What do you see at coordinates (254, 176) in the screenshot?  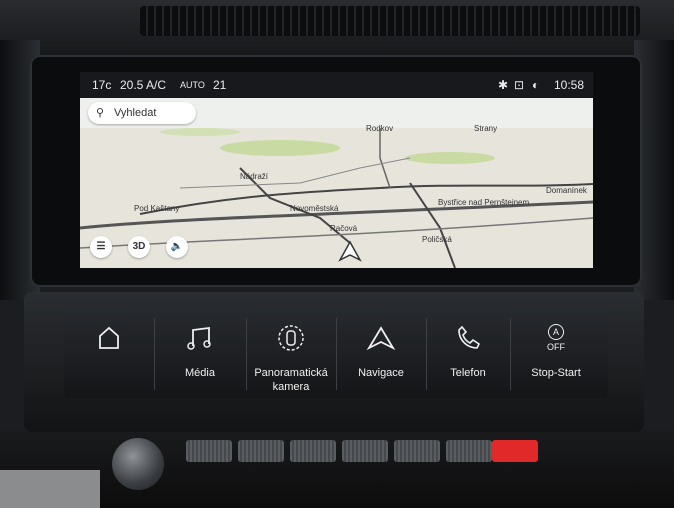 I see `map-label: Nádraží` at bounding box center [254, 176].